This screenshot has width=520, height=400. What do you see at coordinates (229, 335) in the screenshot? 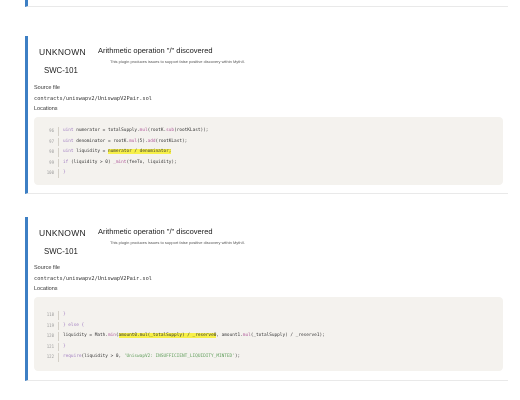
I see `code-token: , amount1.` at bounding box center [229, 335].